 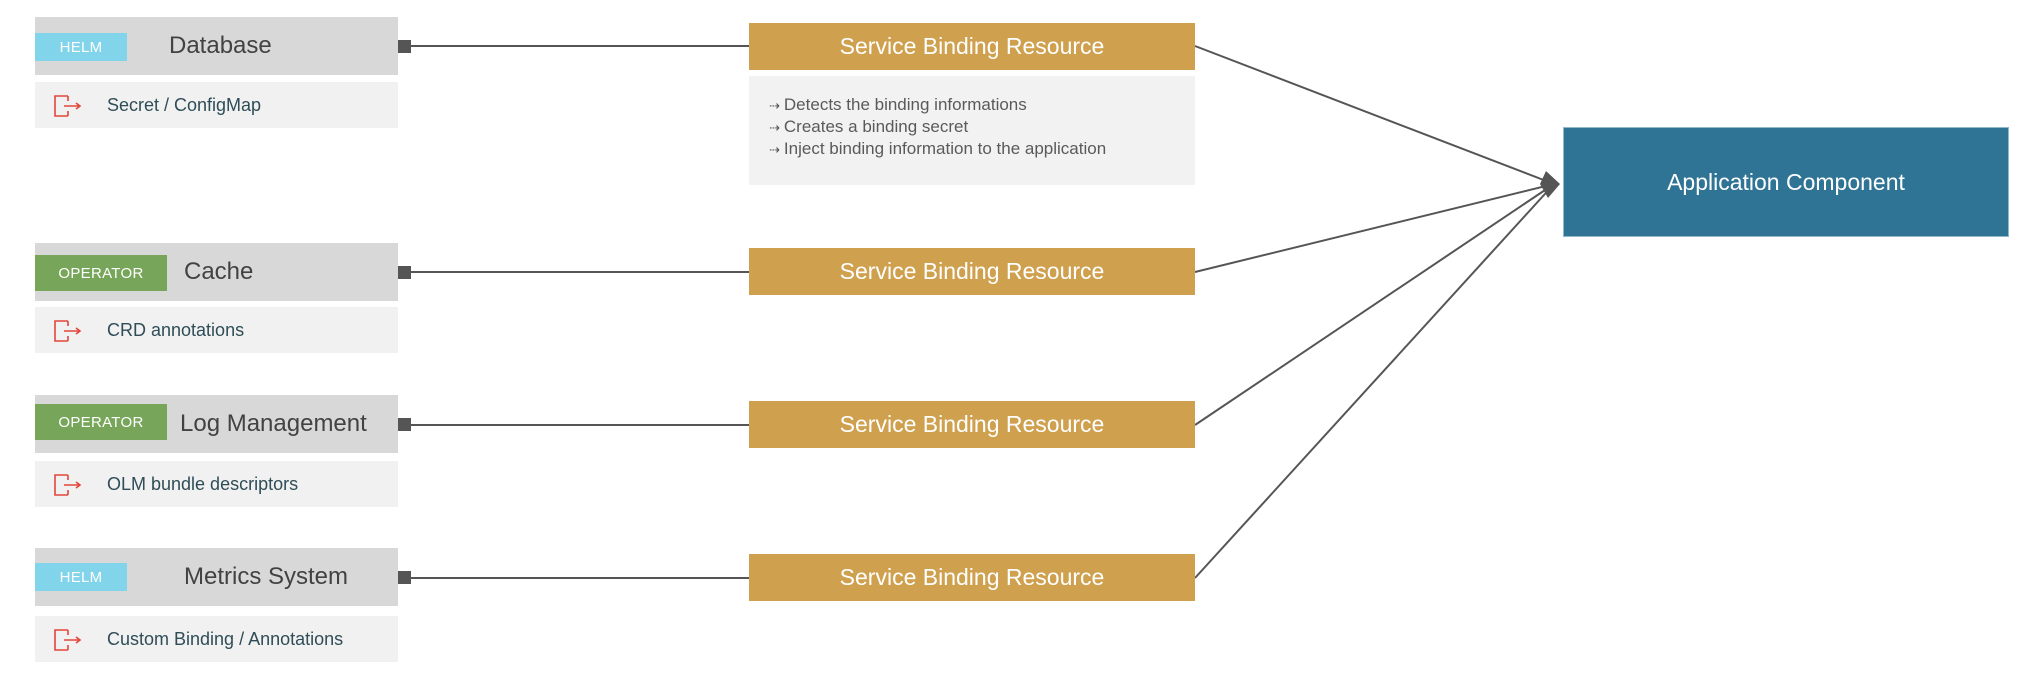 I want to click on arrowhead-icon, so click(x=1550, y=184).